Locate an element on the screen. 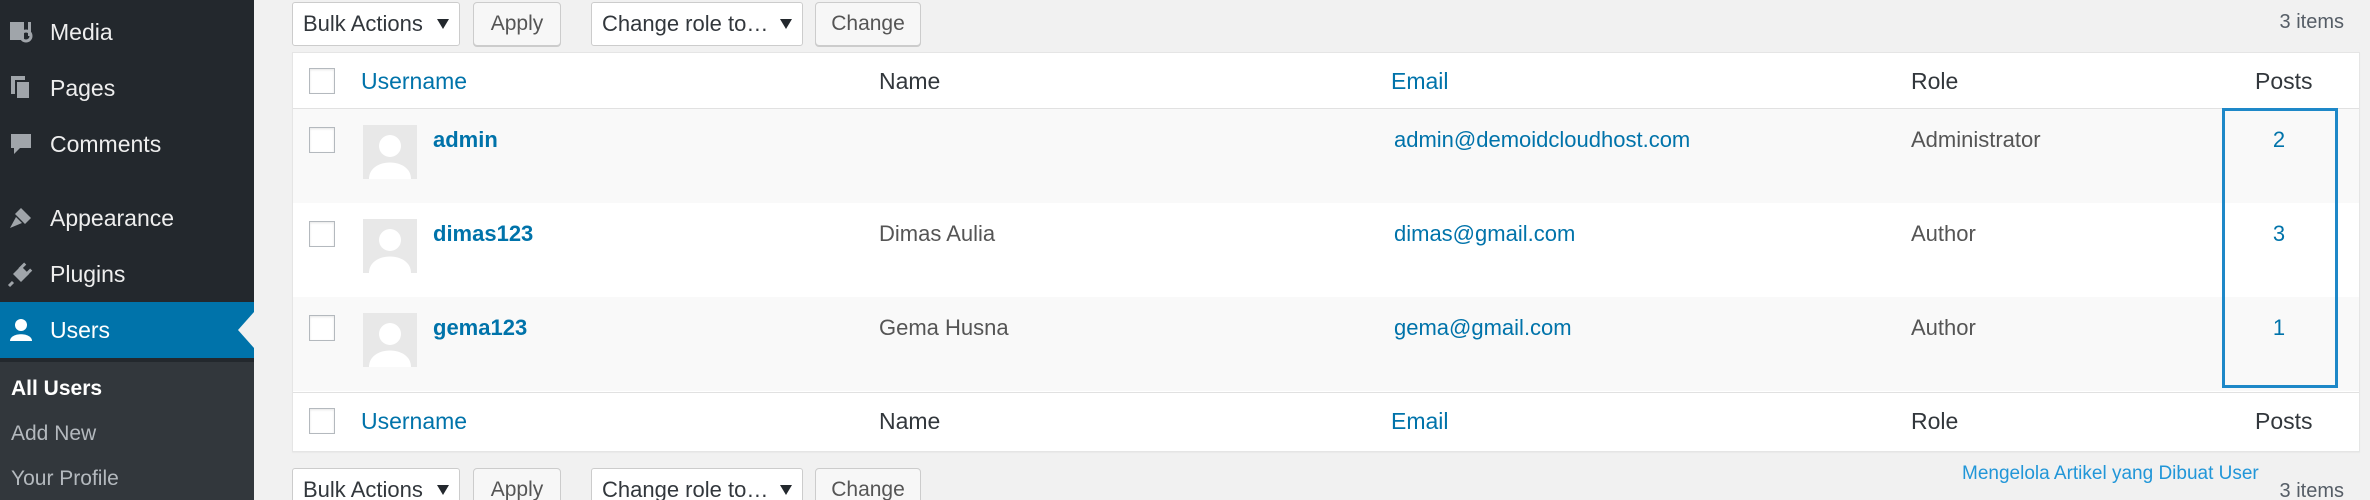  user-name: Dimas Aulia is located at coordinates (937, 233).